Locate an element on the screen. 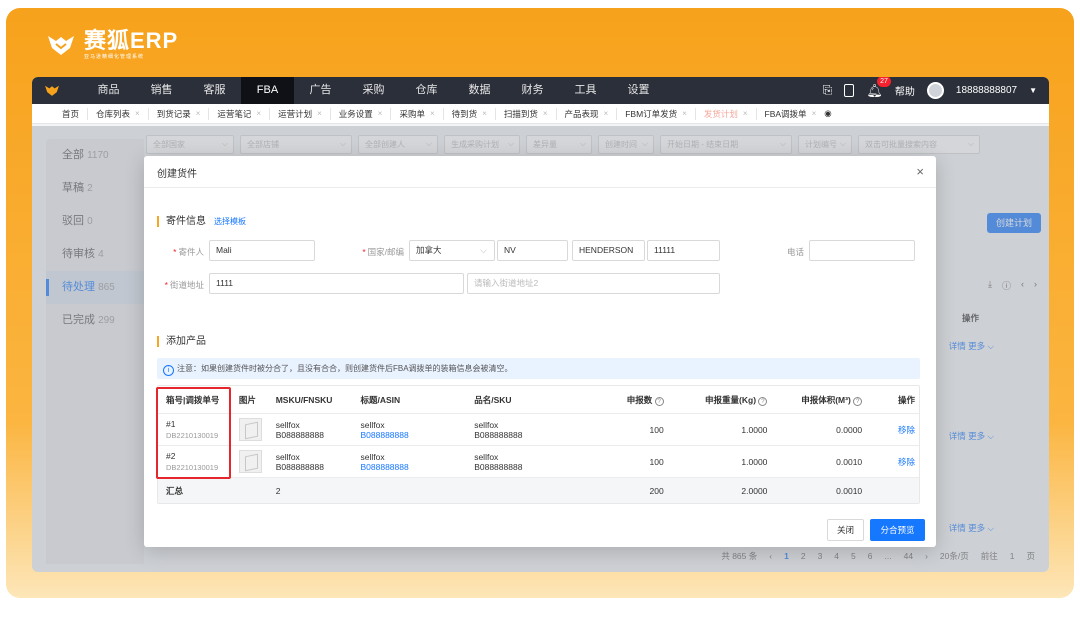 The image size is (1080, 623). column-header-label: 品名/SKU is located at coordinates (493, 399).